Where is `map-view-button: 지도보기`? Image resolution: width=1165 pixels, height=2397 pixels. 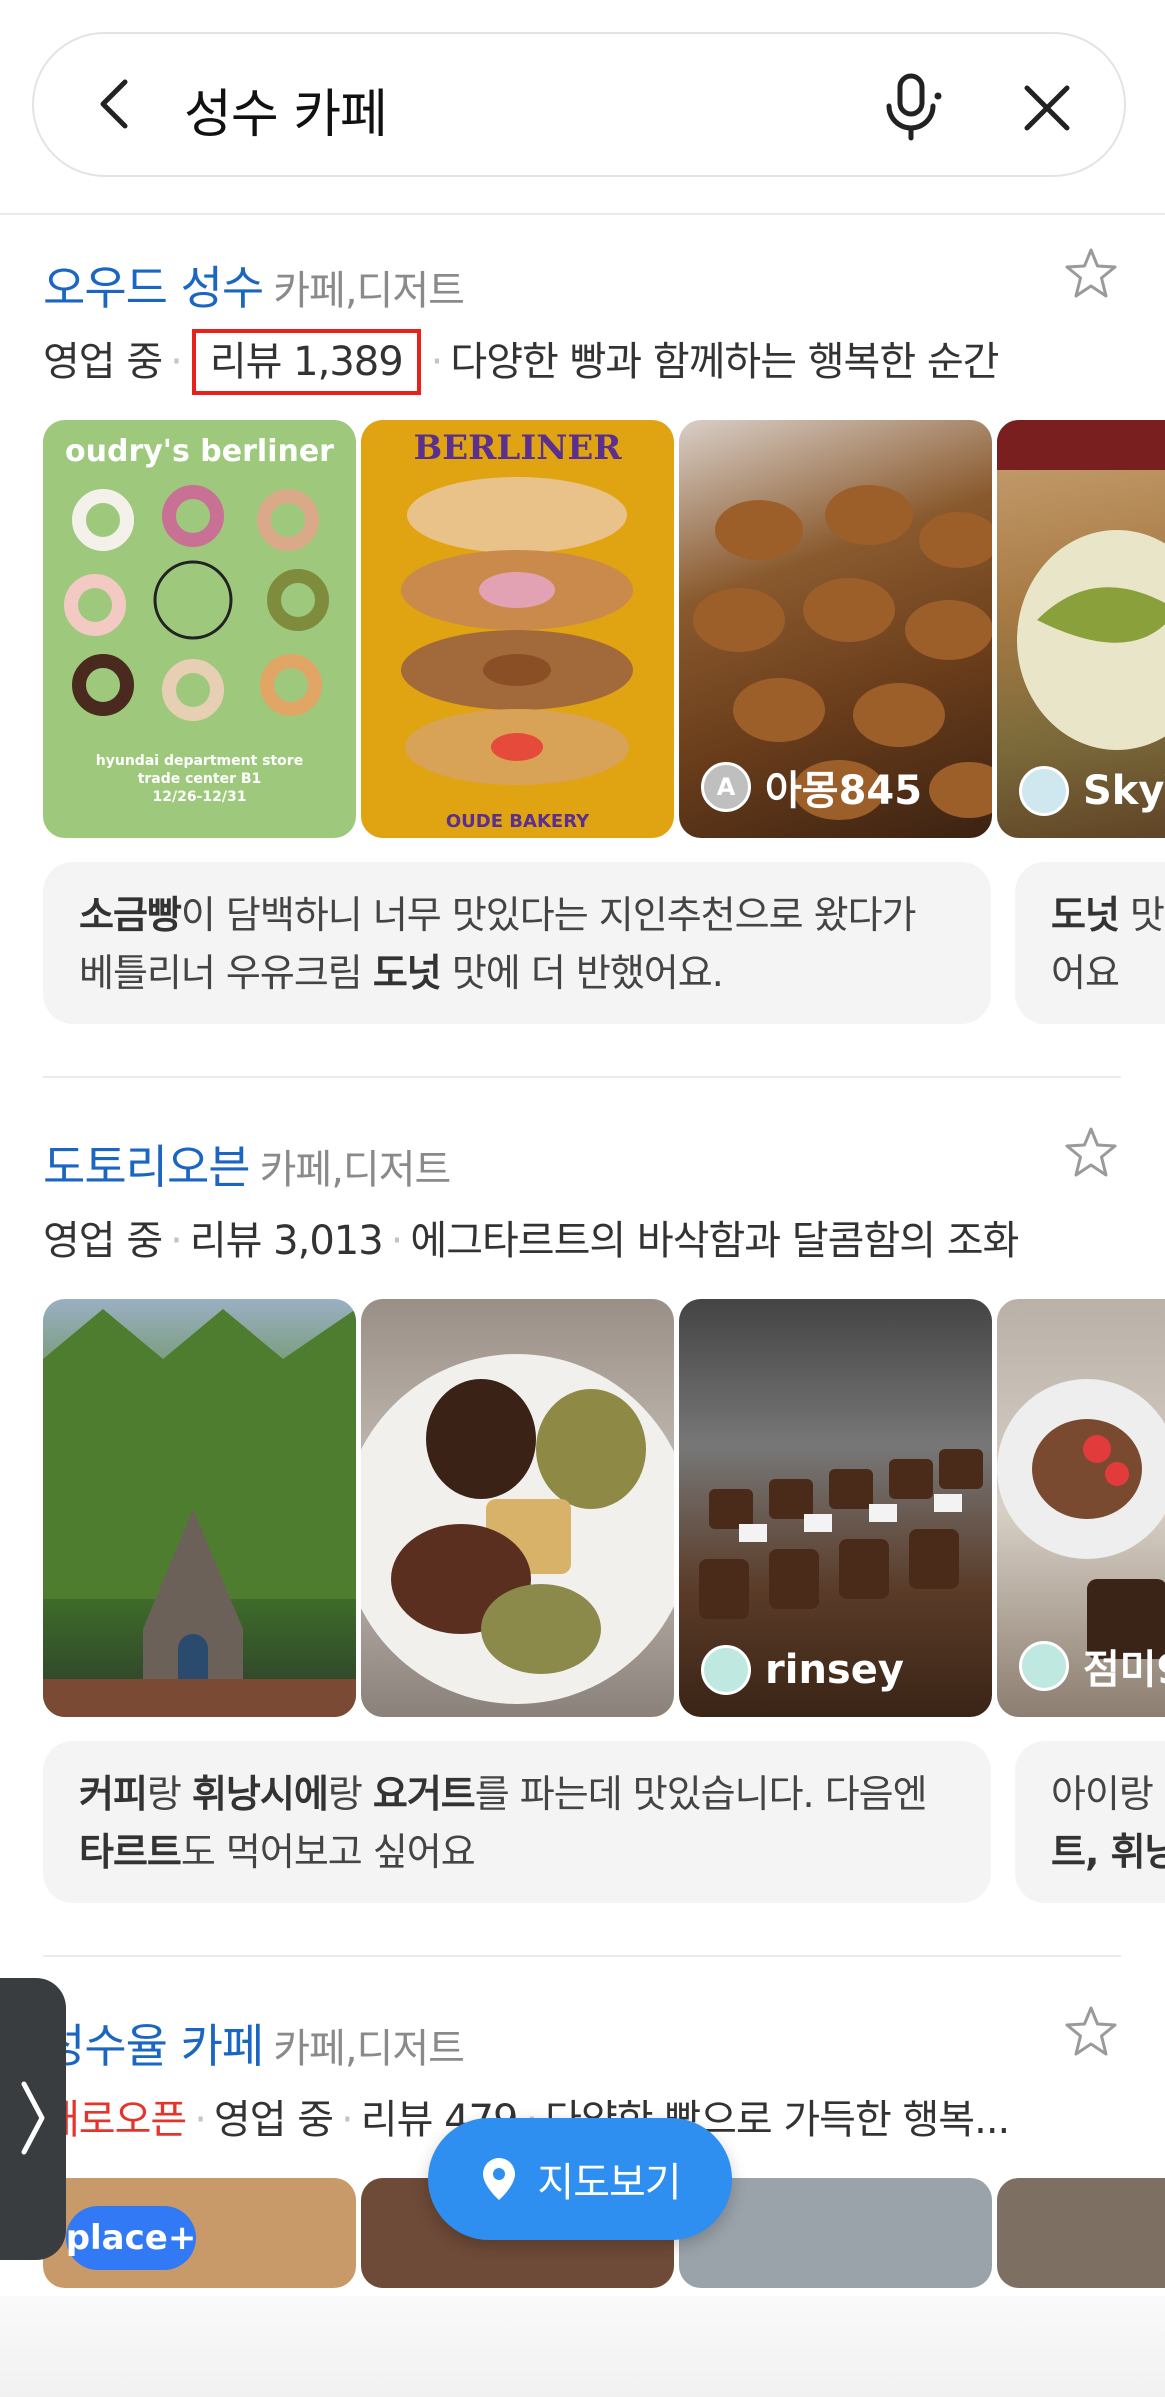
map-view-button: 지도보기 is located at coordinates (580, 2179).